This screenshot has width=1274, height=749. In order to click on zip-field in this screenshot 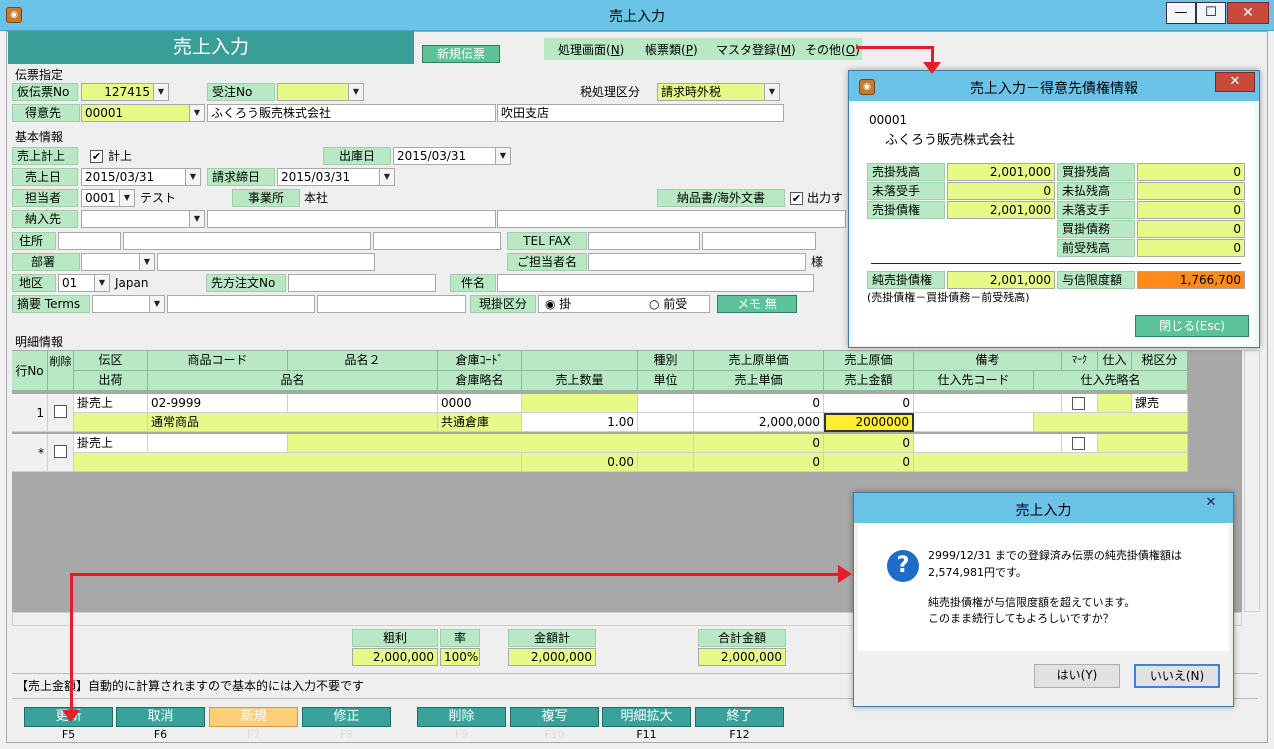, I will do `click(89, 241)`.